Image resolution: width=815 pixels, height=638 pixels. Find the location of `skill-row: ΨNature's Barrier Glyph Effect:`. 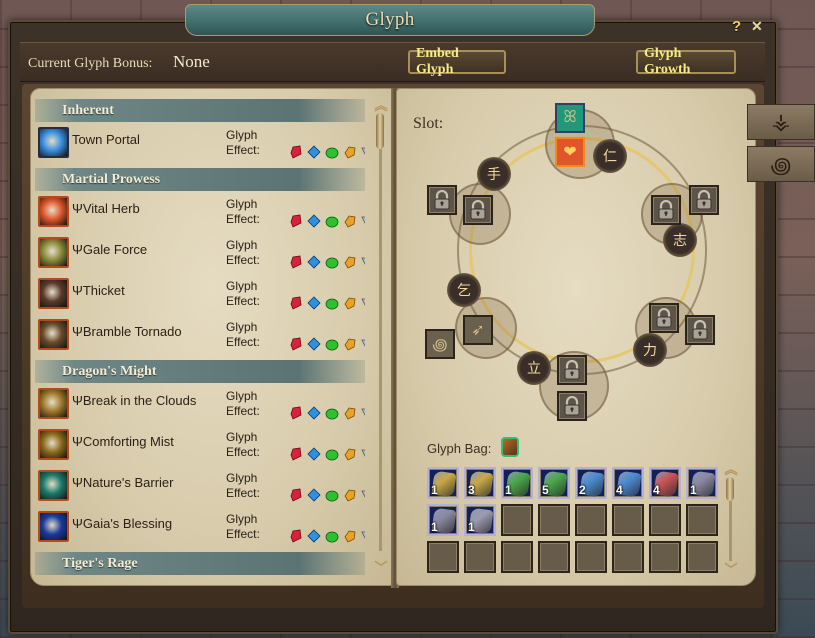

skill-row: ΨNature's Barrier Glyph Effect: is located at coordinates (200, 488).